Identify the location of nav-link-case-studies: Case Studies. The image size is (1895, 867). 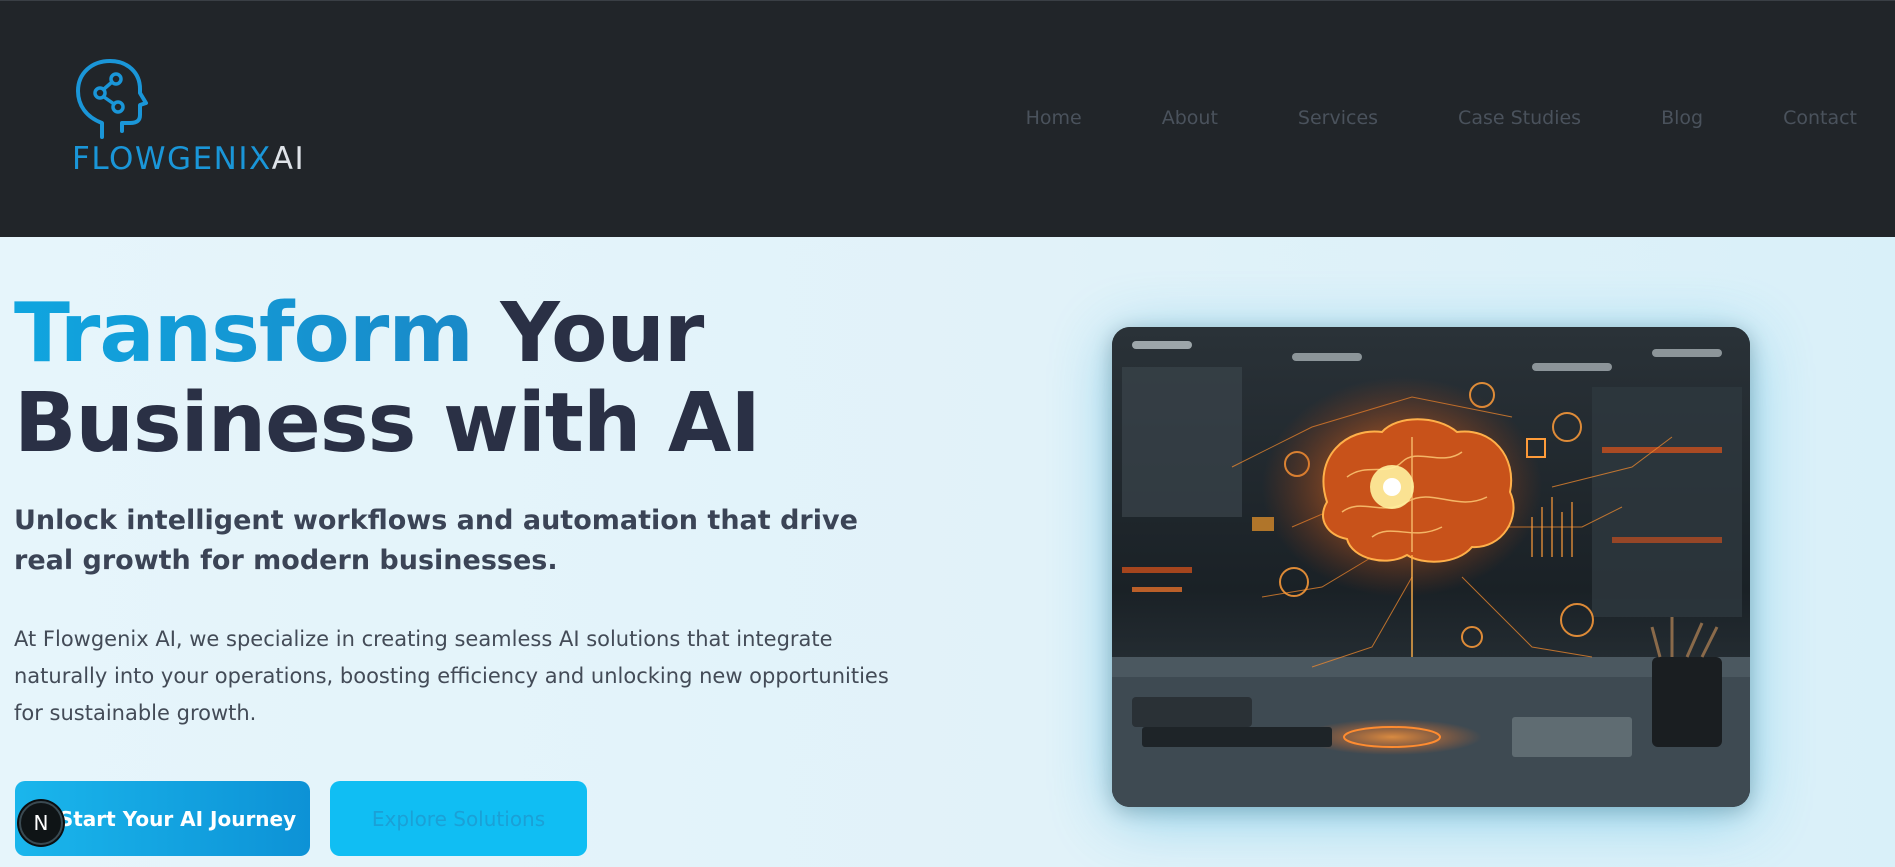
(1519, 118).